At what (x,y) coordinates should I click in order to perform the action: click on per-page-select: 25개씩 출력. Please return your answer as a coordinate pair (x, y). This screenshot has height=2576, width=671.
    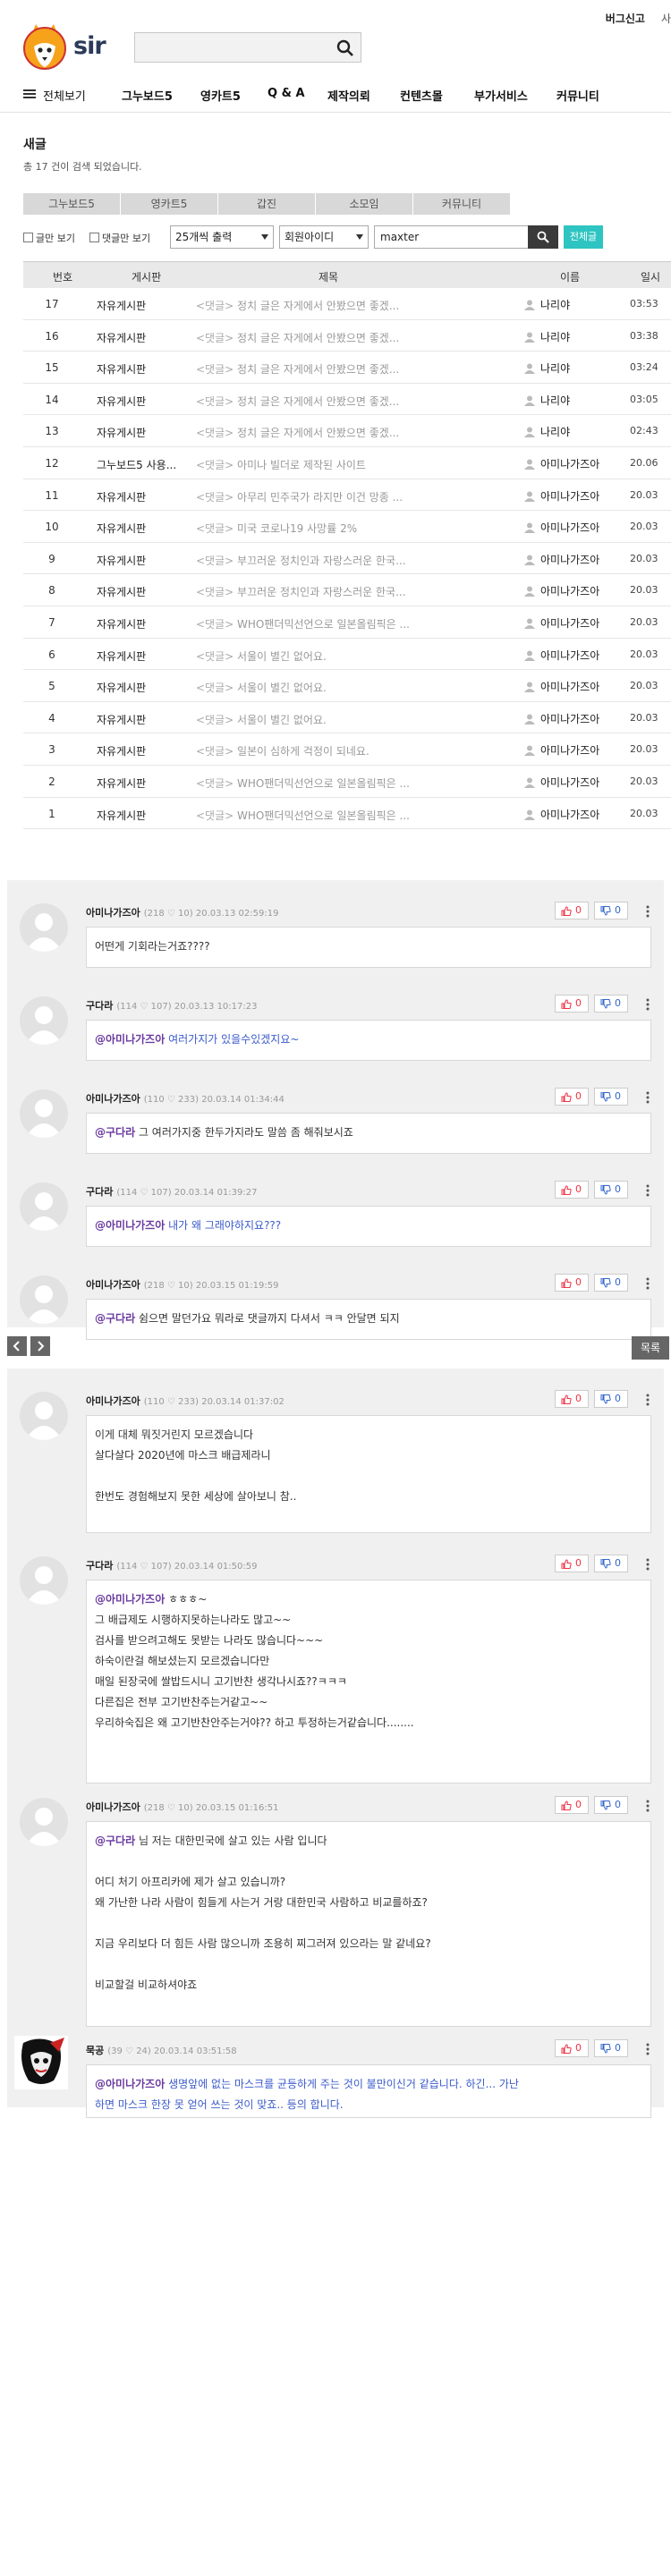
    Looking at the image, I should click on (222, 237).